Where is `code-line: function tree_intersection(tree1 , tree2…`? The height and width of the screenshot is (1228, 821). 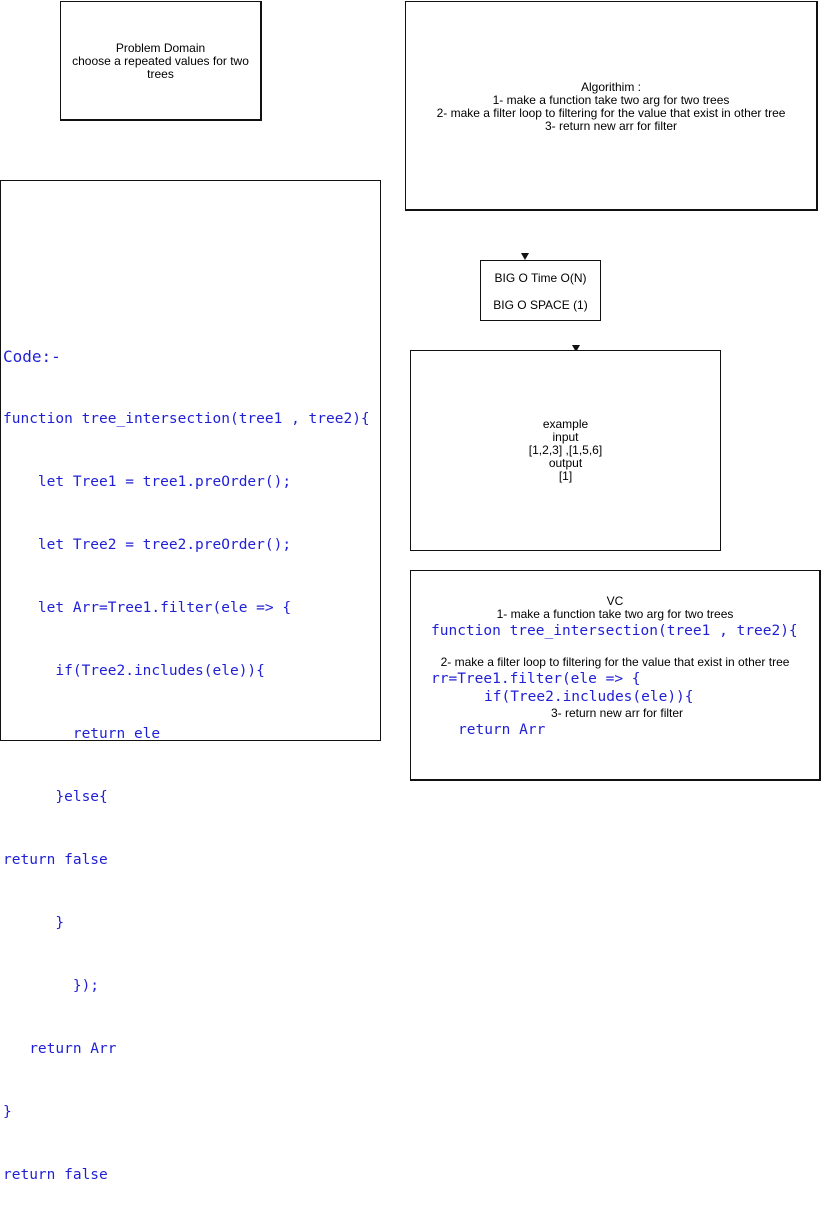 code-line: function tree_intersection(tree1 , tree2… is located at coordinates (186, 419).